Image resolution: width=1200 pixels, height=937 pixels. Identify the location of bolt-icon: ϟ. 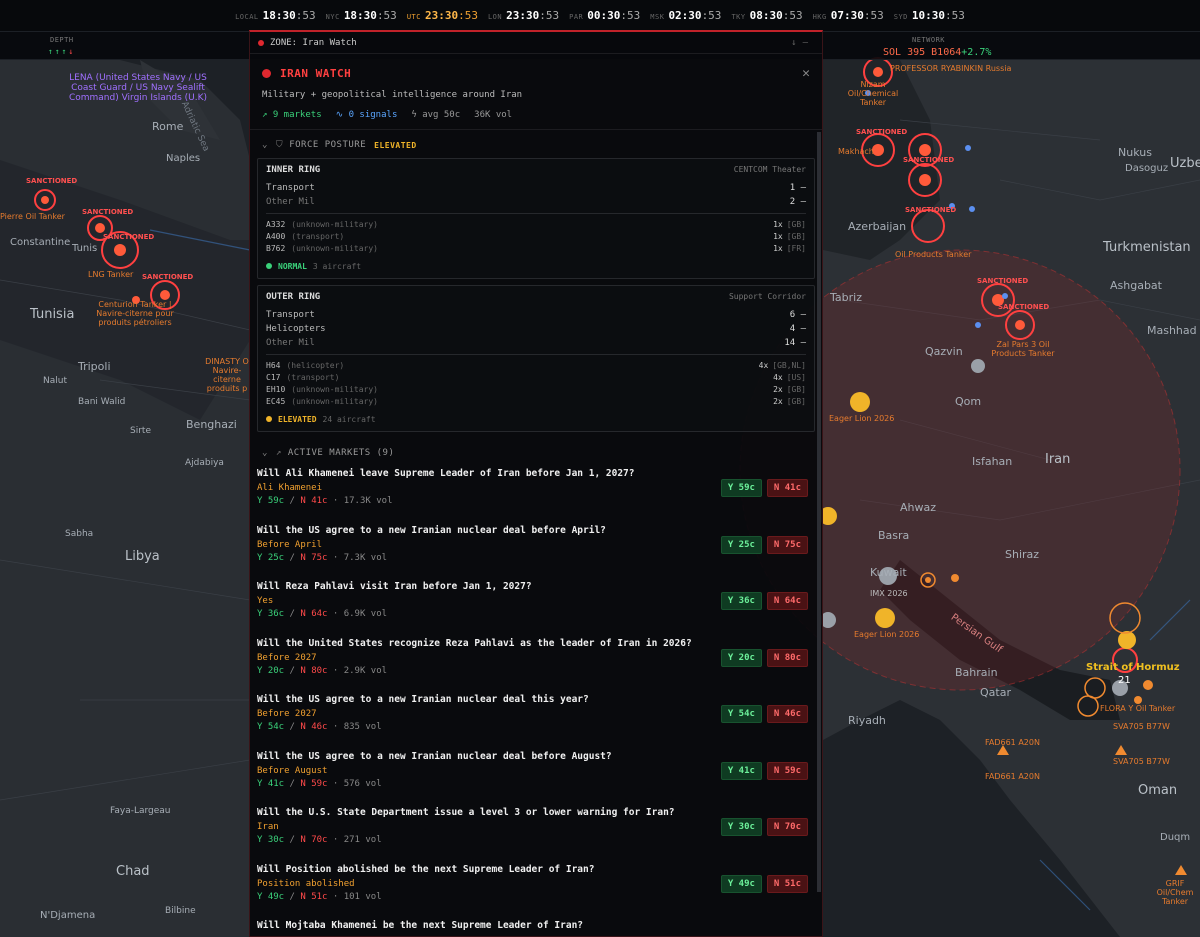
(414, 115).